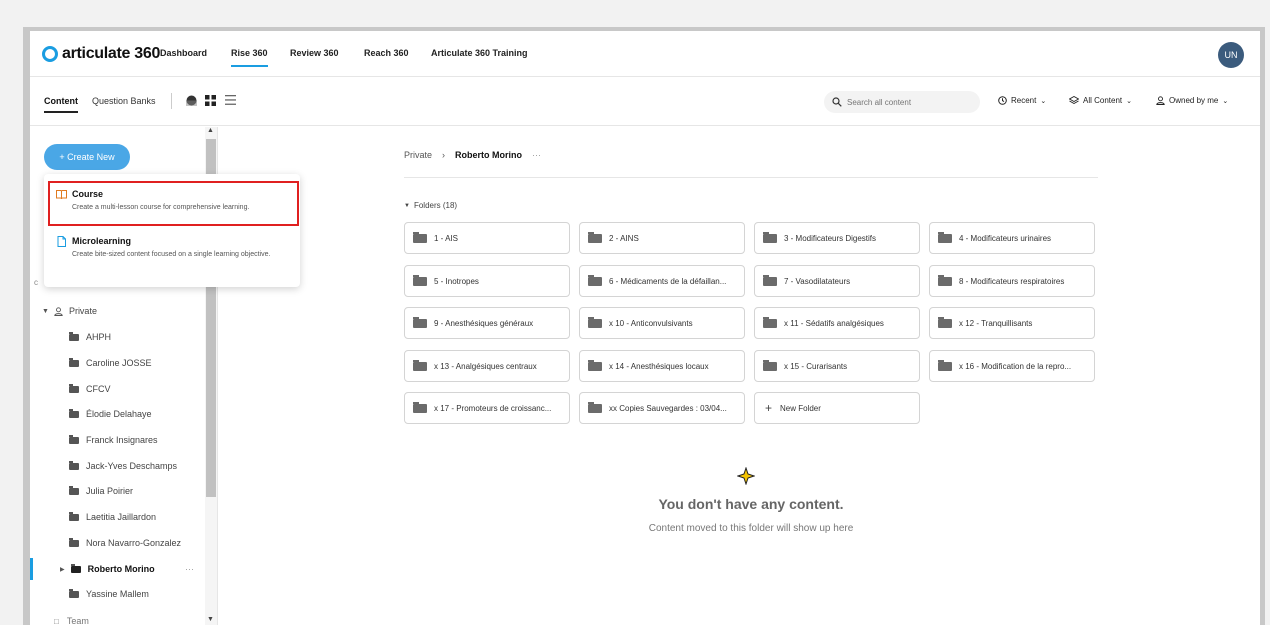 This screenshot has width=1270, height=625. I want to click on filter-all-content: All Content ⌄, so click(1100, 100).